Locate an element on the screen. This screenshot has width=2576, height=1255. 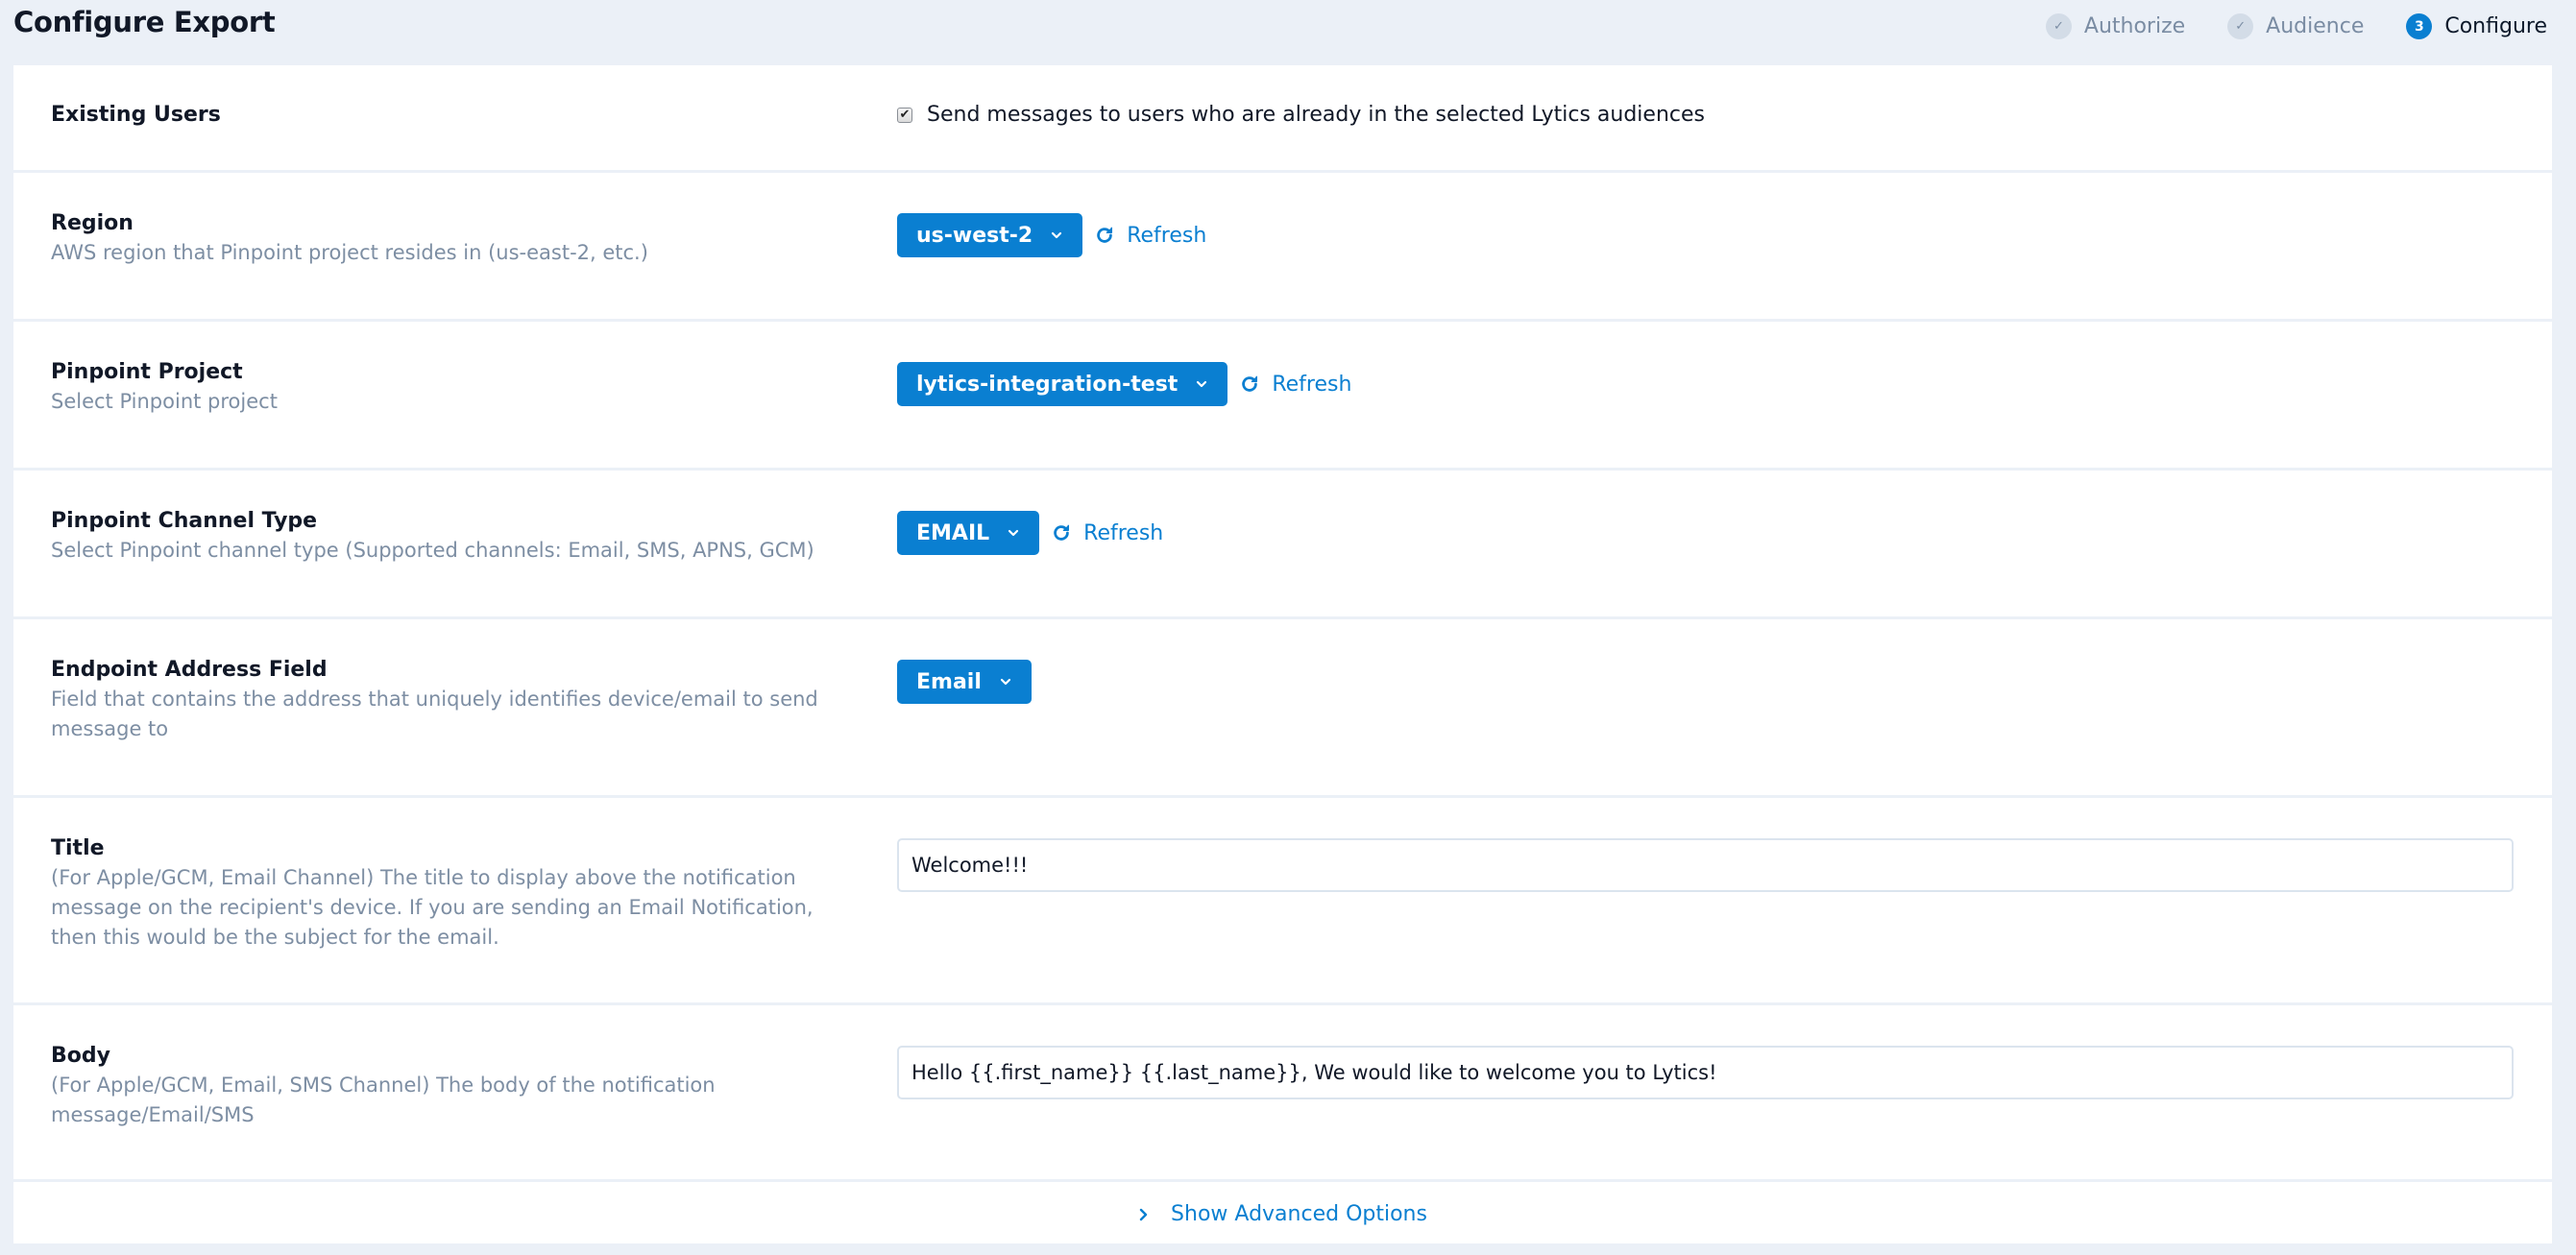
channel-refresh-button: Refresh is located at coordinates (1107, 533).